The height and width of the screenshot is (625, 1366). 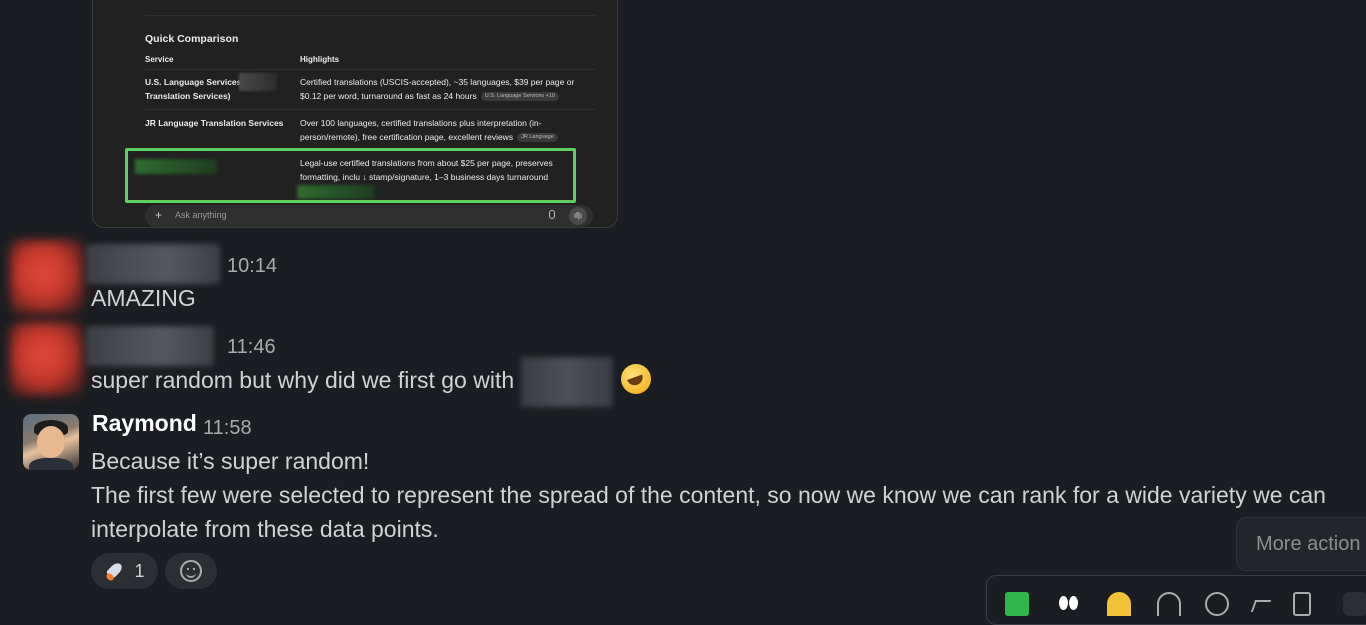 What do you see at coordinates (252, 266) in the screenshot?
I see `message-timestamp: 10:14` at bounding box center [252, 266].